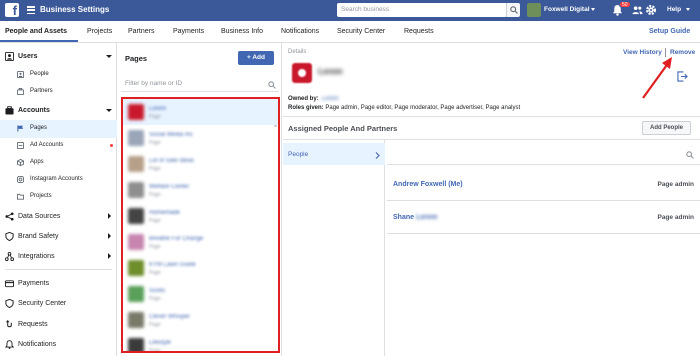  Describe the element at coordinates (58, 75) in the screenshot. I see `sidebar-item-people: People` at that location.